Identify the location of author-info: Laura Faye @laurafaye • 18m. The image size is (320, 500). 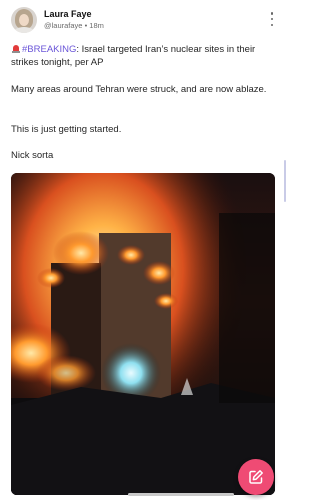
(74, 20).